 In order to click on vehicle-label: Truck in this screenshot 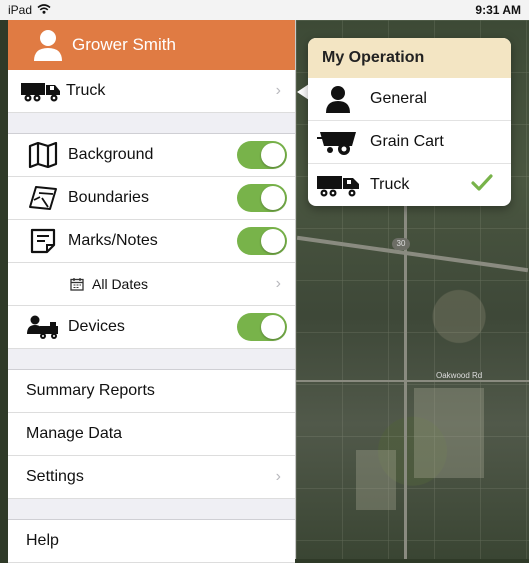, I will do `click(86, 90)`.